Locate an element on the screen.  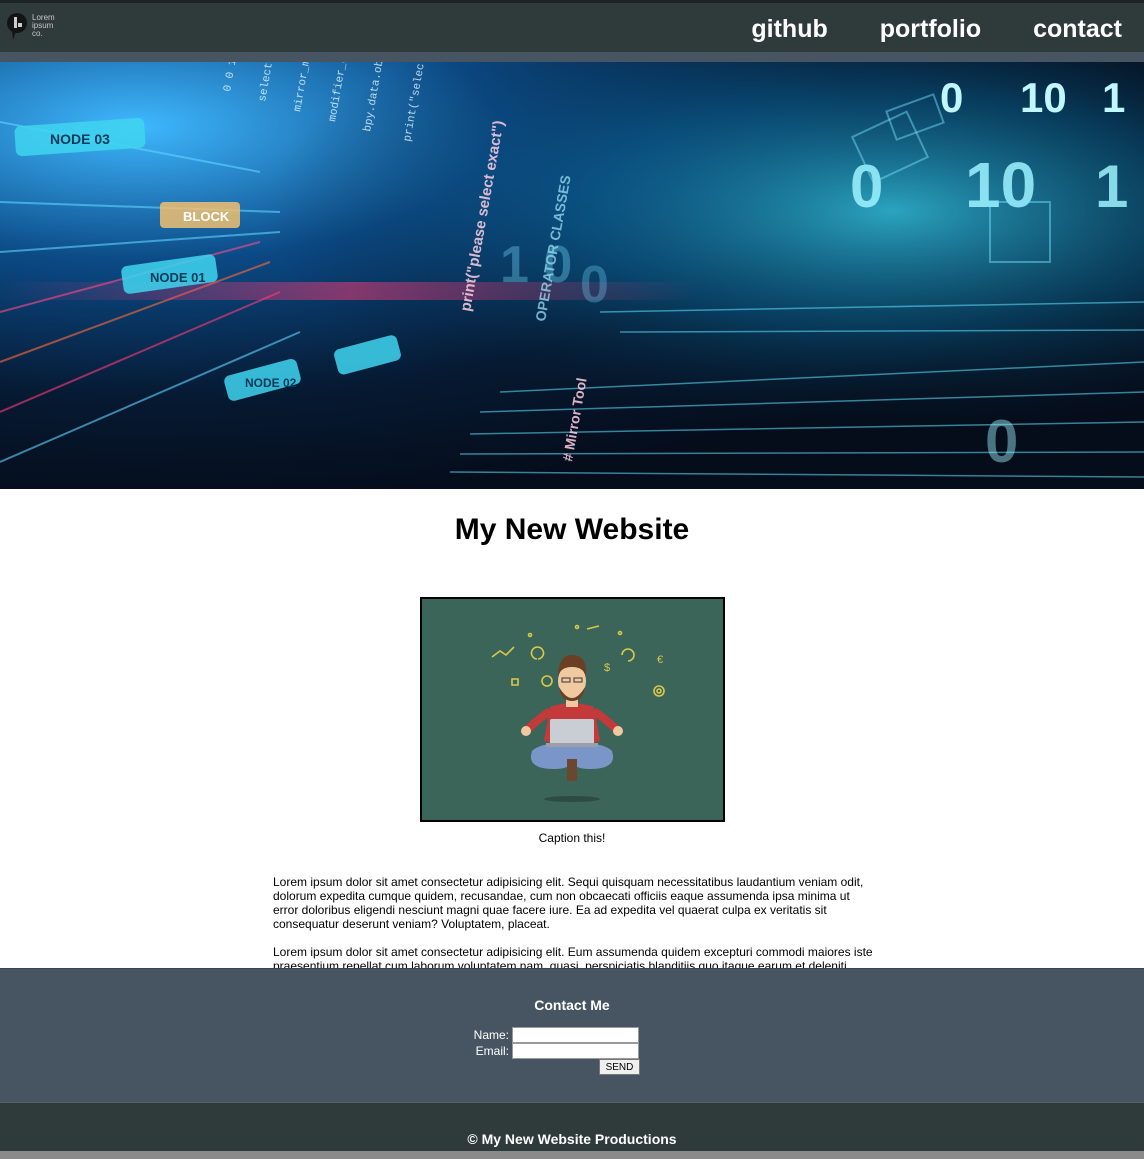
hero-label: 10 is located at coordinates (1043, 97).